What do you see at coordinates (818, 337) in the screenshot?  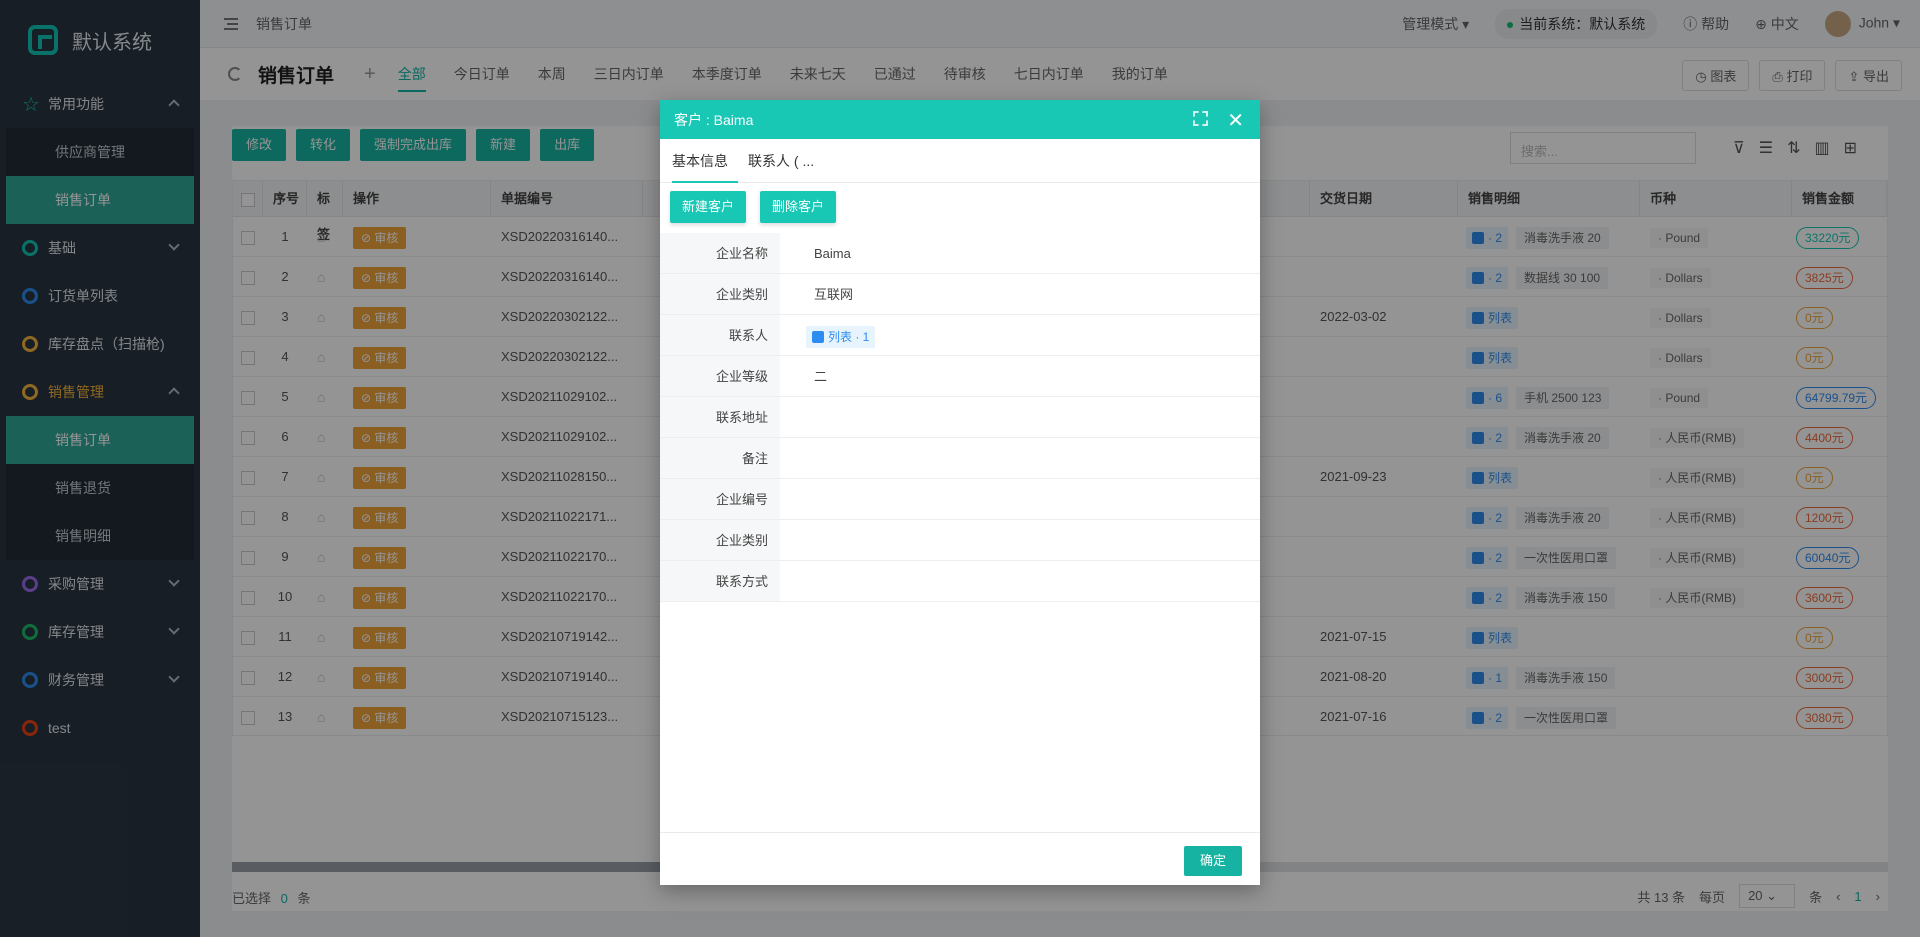 I see `list-icon` at bounding box center [818, 337].